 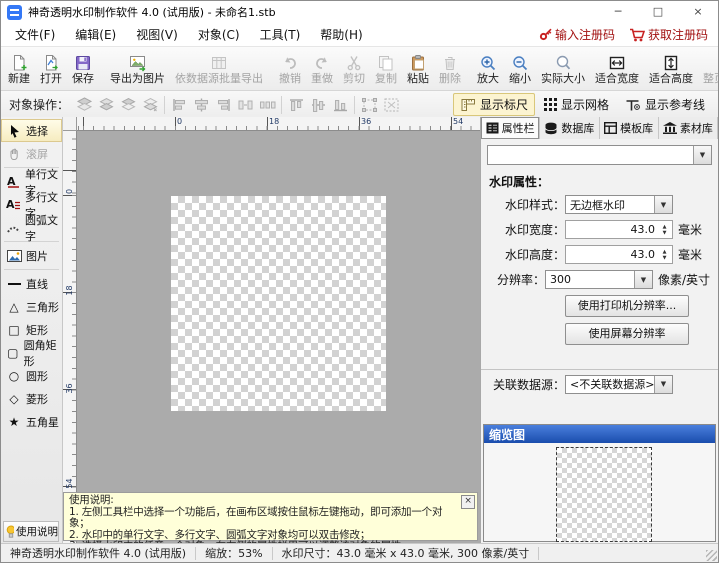 I want to click on get-register-code-link: 获取注册码, so click(x=668, y=34).